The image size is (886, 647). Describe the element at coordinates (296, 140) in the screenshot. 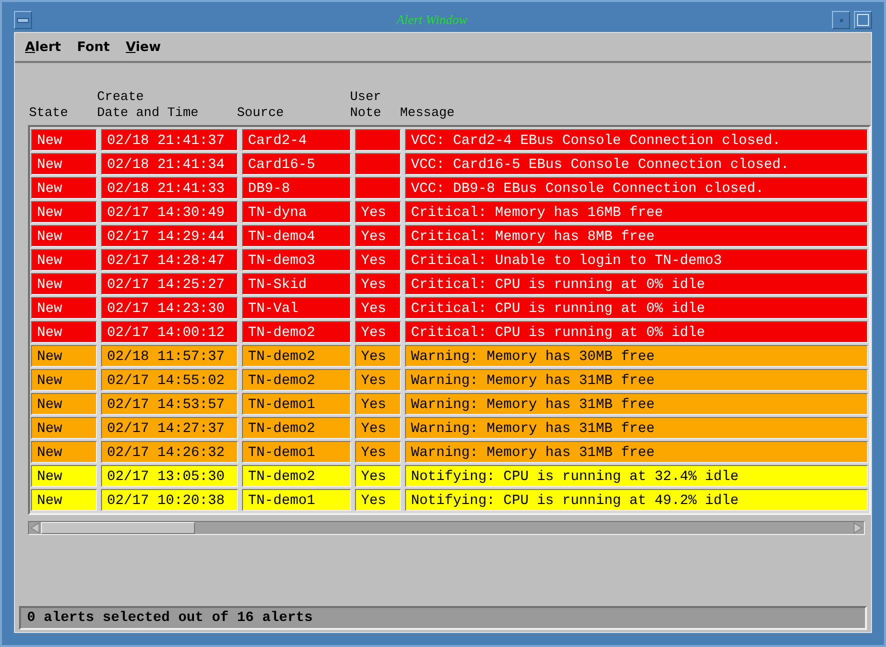

I see `table-cell: Card2-4` at that location.